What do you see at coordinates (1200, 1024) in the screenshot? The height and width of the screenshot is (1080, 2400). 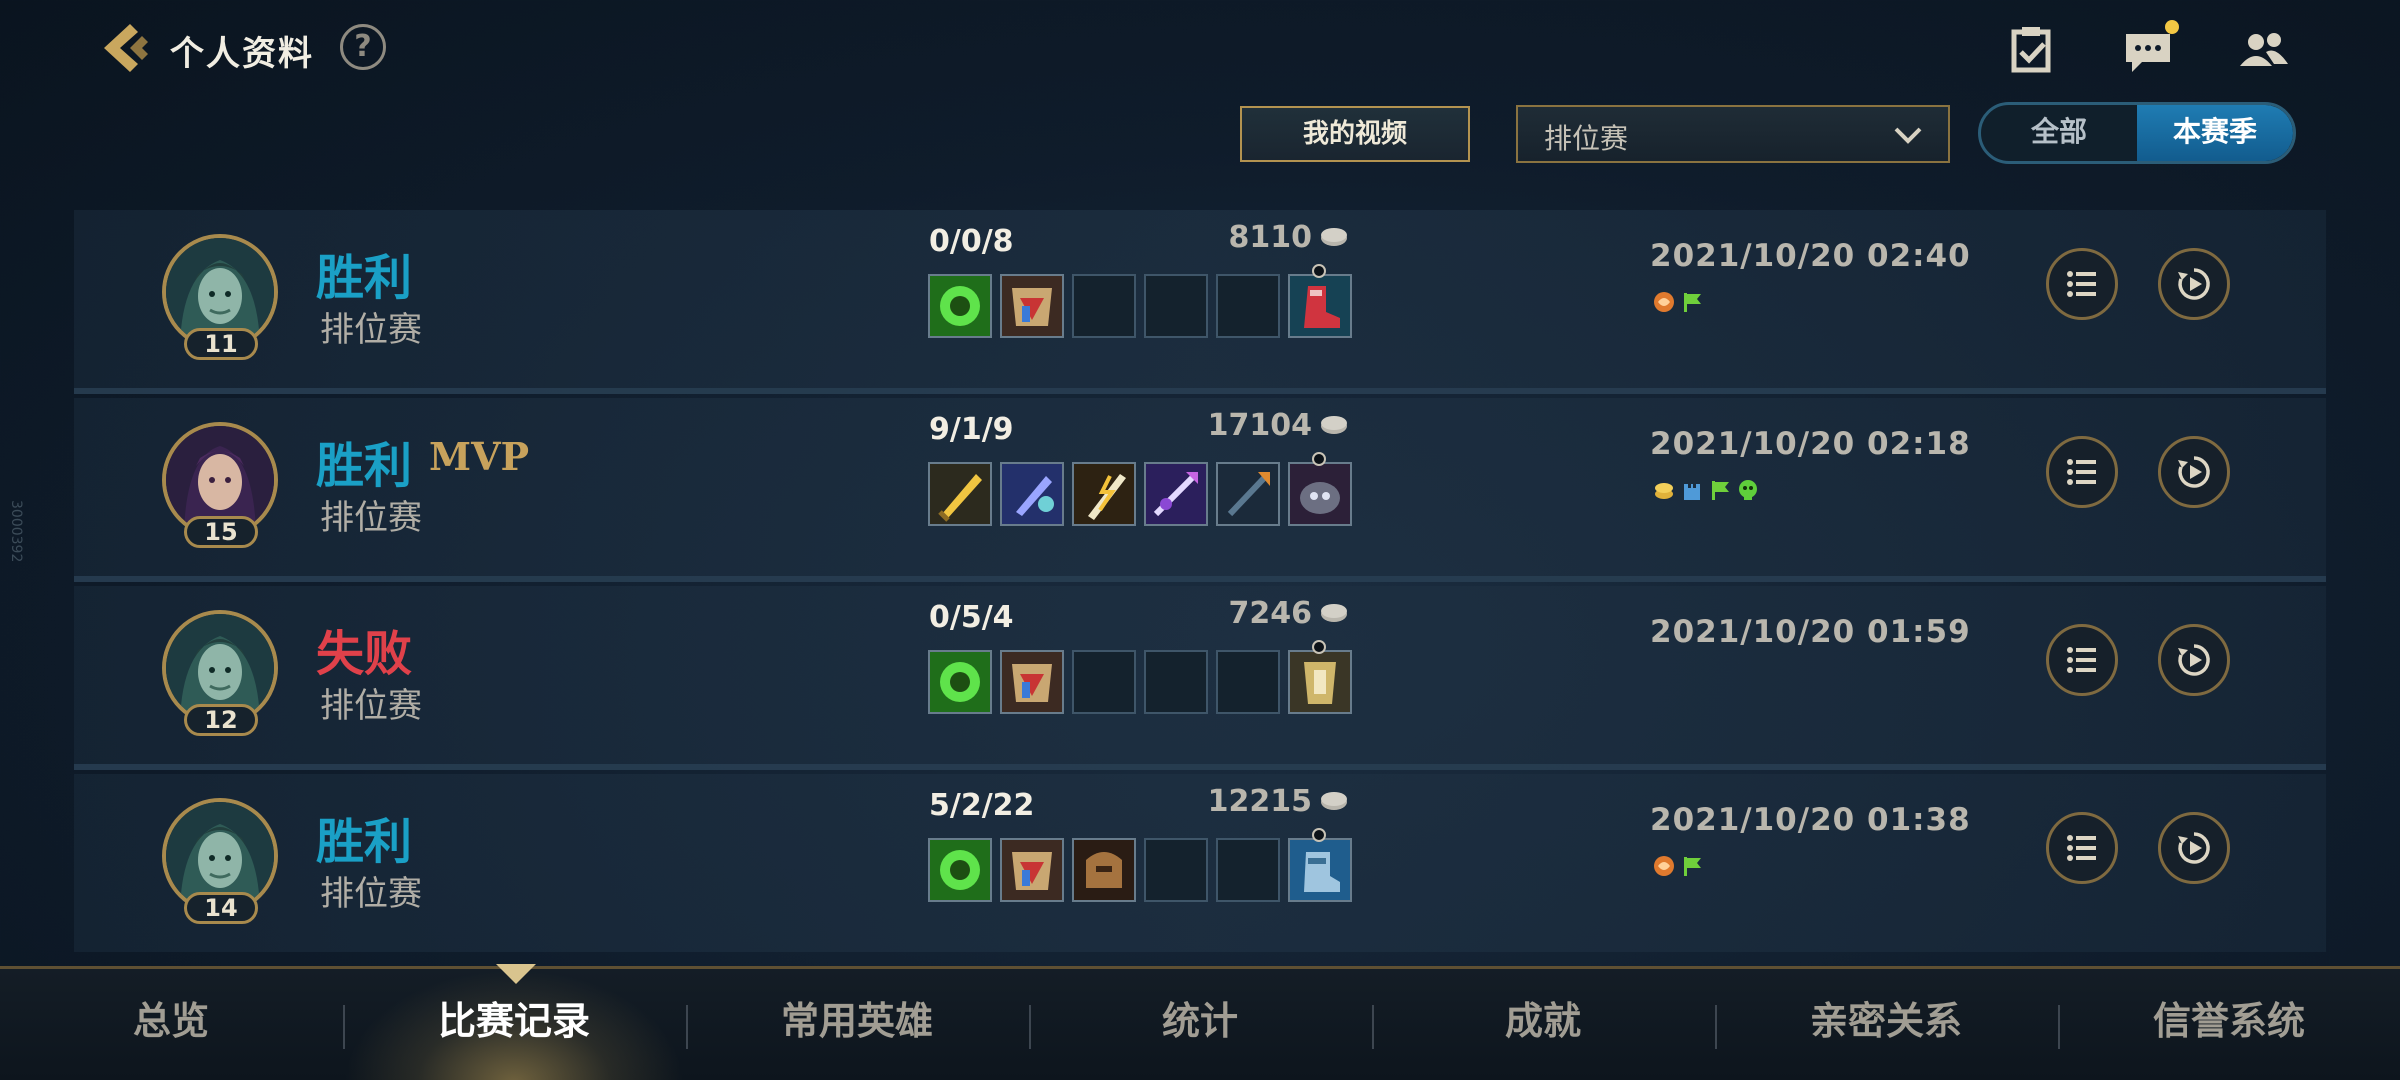 I see `nav-tab: 统计` at bounding box center [1200, 1024].